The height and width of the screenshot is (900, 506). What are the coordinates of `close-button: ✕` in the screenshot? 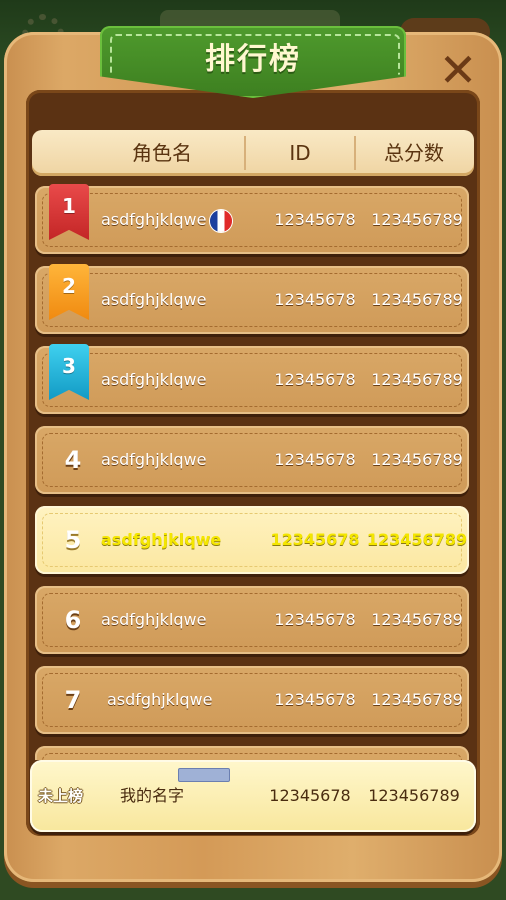 It's located at (458, 70).